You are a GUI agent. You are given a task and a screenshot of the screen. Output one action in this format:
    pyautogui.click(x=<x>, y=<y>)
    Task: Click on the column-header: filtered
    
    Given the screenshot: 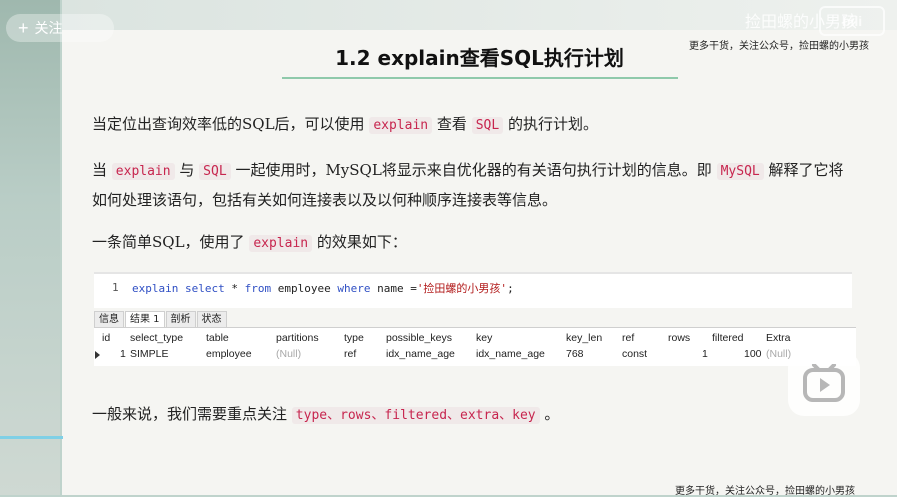 What is the action you would take?
    pyautogui.click(x=728, y=338)
    